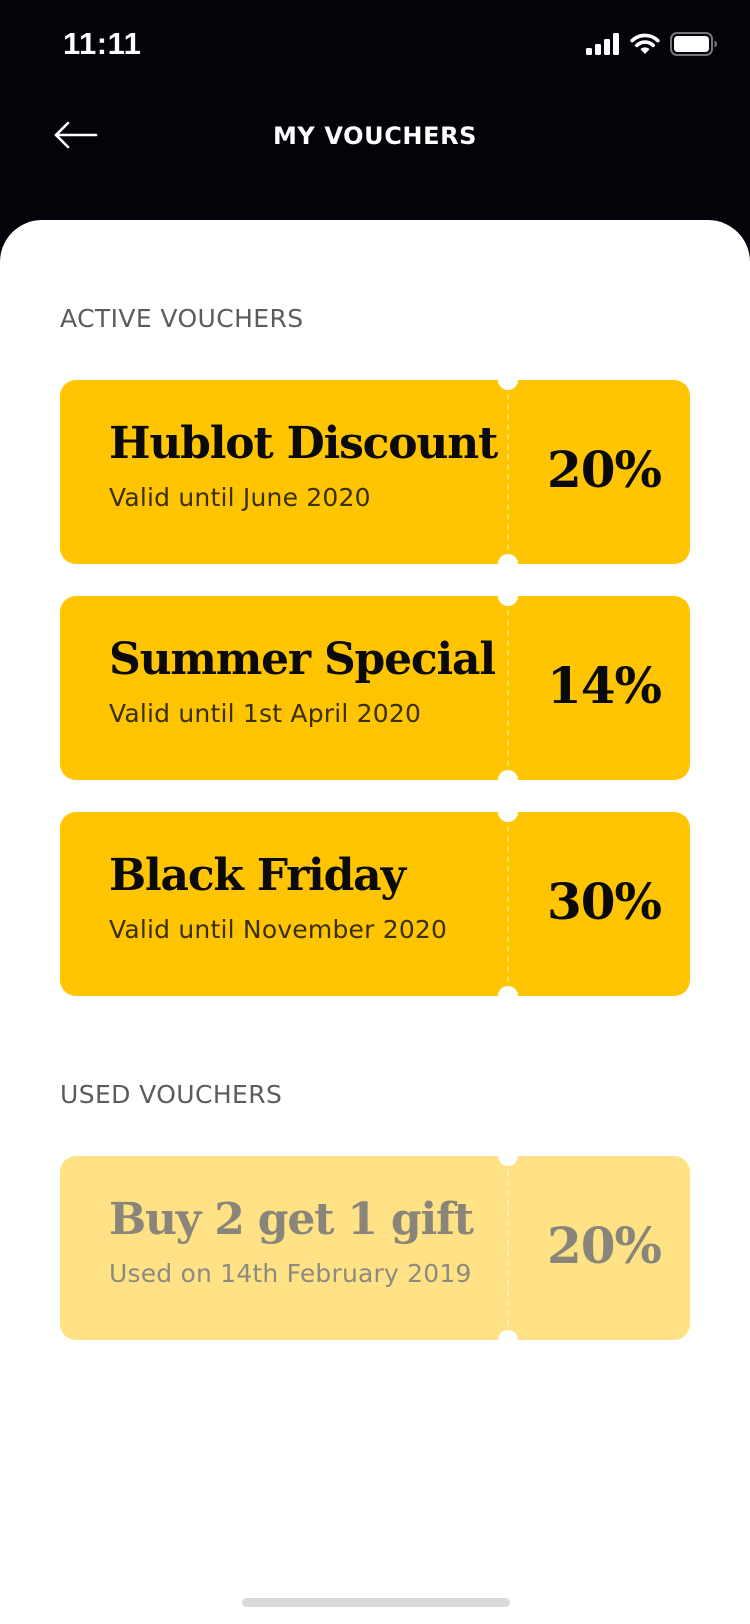 This screenshot has width=750, height=1624. What do you see at coordinates (265, 713) in the screenshot?
I see `voucher-validity: Valid until 1st April 2020` at bounding box center [265, 713].